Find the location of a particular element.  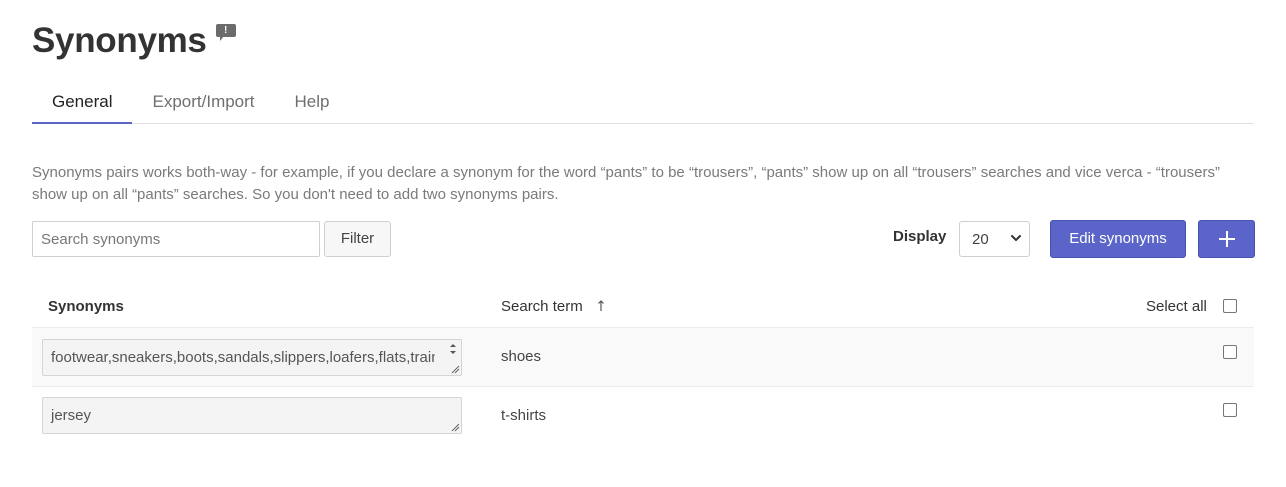

scroll-arrows-icon is located at coordinates (453, 349).